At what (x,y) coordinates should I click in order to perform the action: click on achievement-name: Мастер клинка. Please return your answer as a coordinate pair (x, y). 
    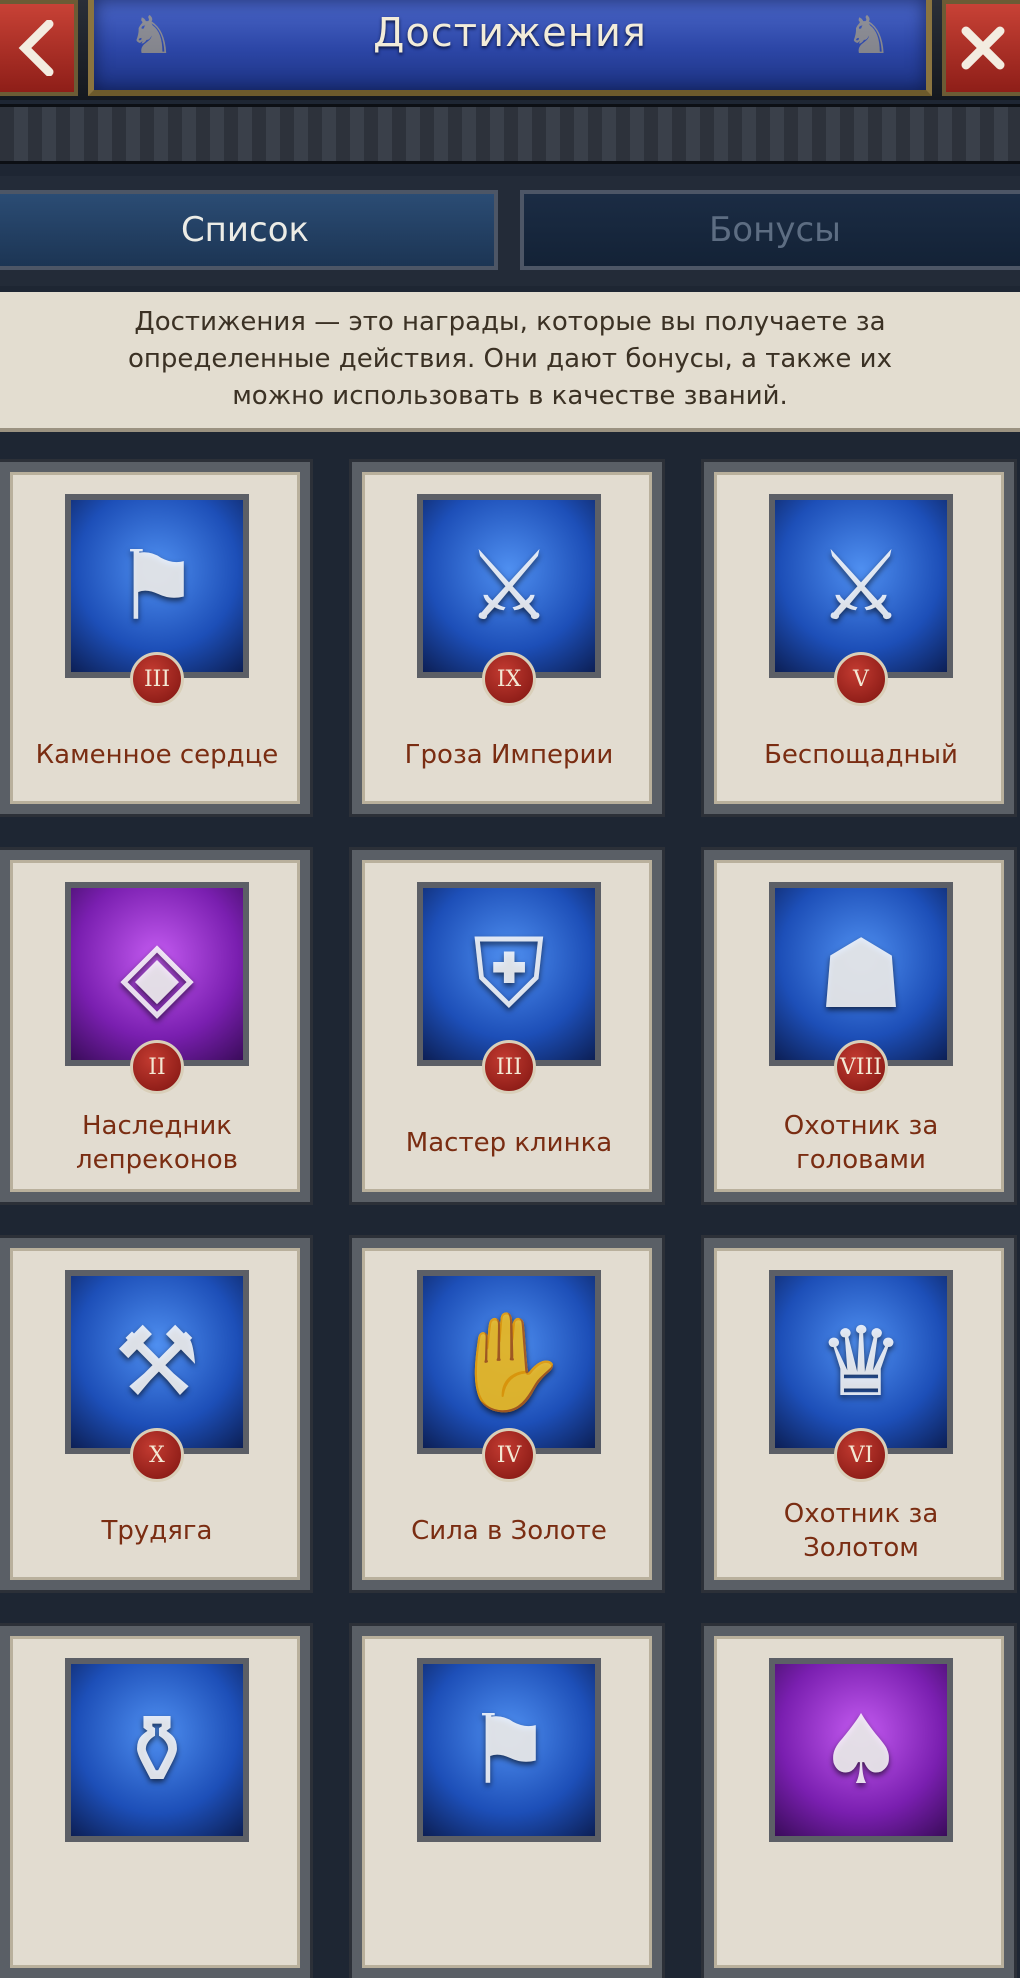
    Looking at the image, I should click on (509, 1143).